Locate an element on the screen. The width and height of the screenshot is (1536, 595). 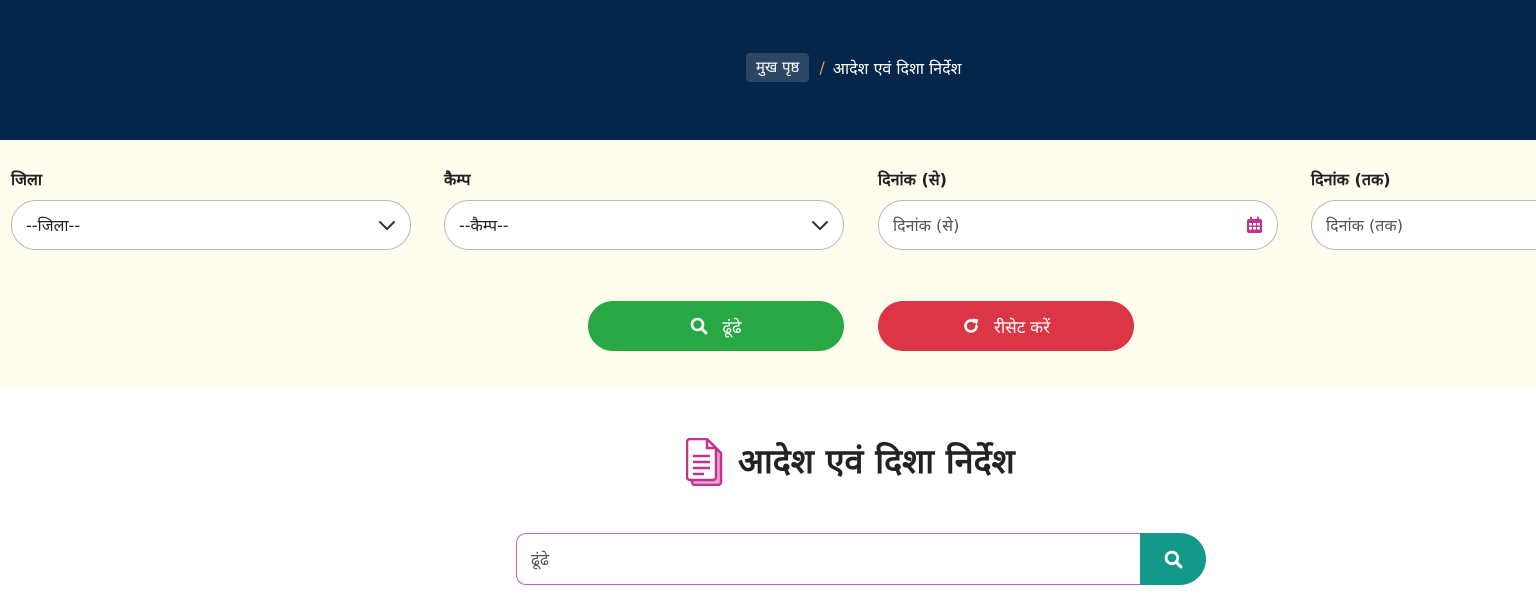
refresh-icon is located at coordinates (971, 325).